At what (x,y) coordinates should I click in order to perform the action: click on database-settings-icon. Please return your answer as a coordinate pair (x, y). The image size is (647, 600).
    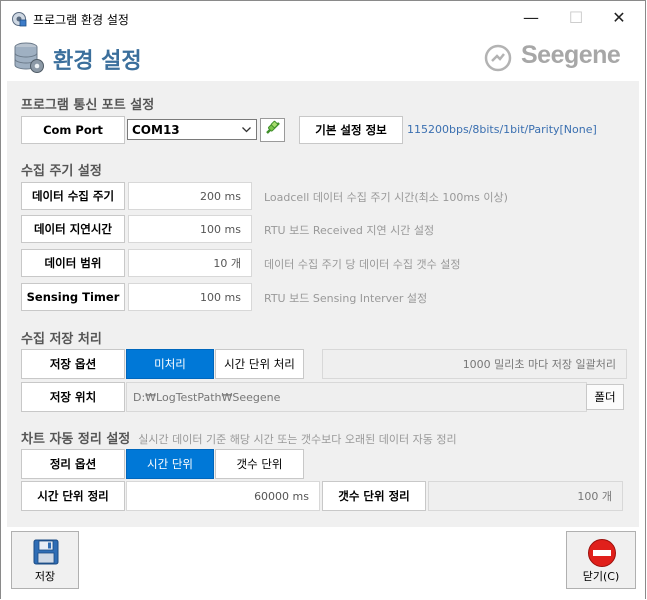
    Looking at the image, I should click on (29, 60).